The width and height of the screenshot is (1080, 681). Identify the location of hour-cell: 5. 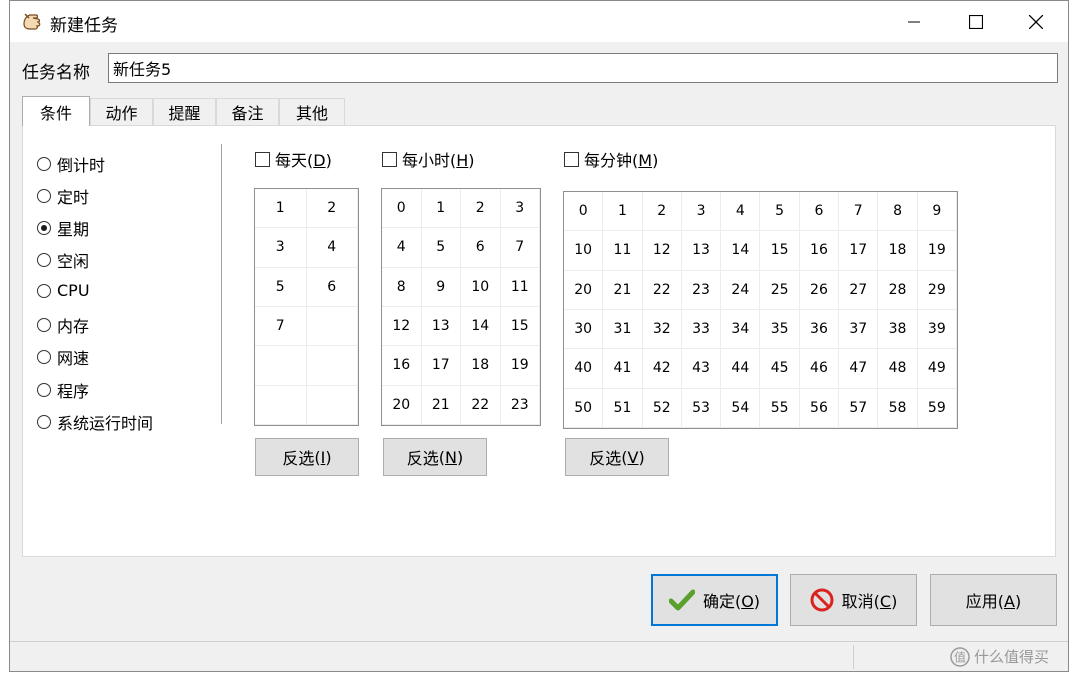
(441, 248).